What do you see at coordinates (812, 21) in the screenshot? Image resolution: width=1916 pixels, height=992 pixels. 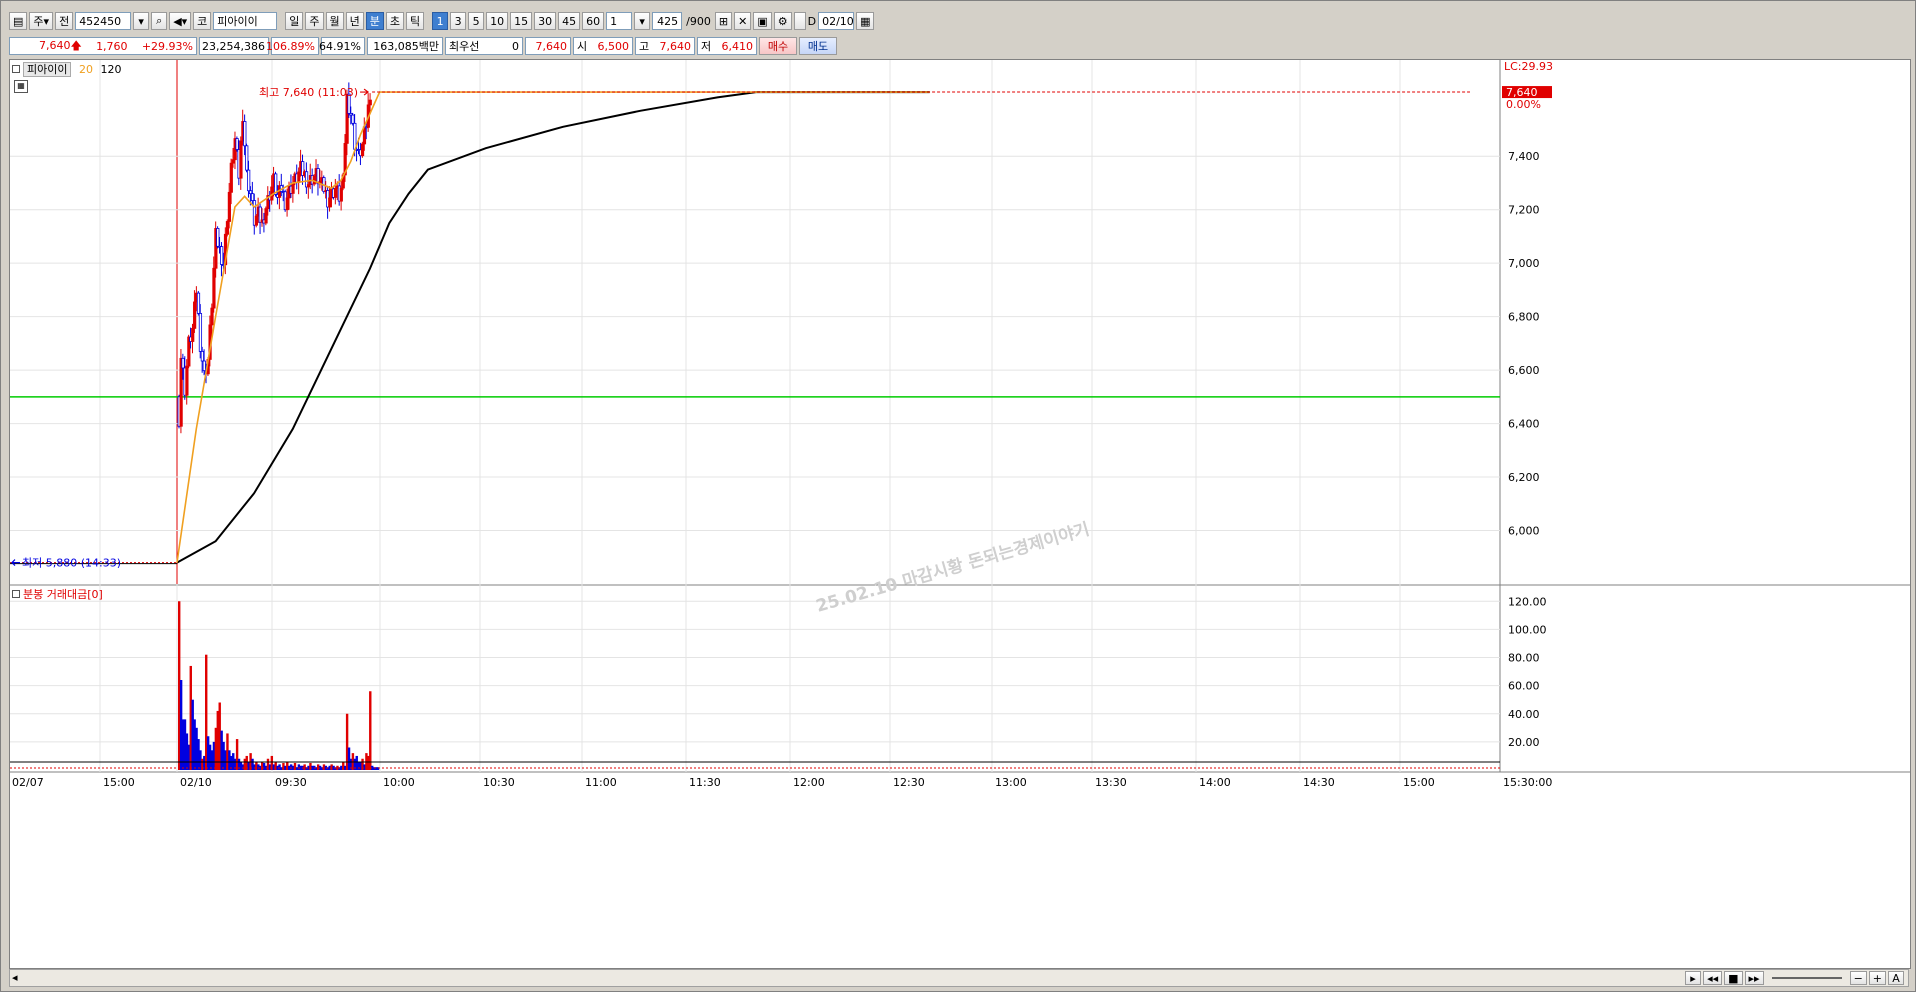 I see `date-checkbox-label: D` at bounding box center [812, 21].